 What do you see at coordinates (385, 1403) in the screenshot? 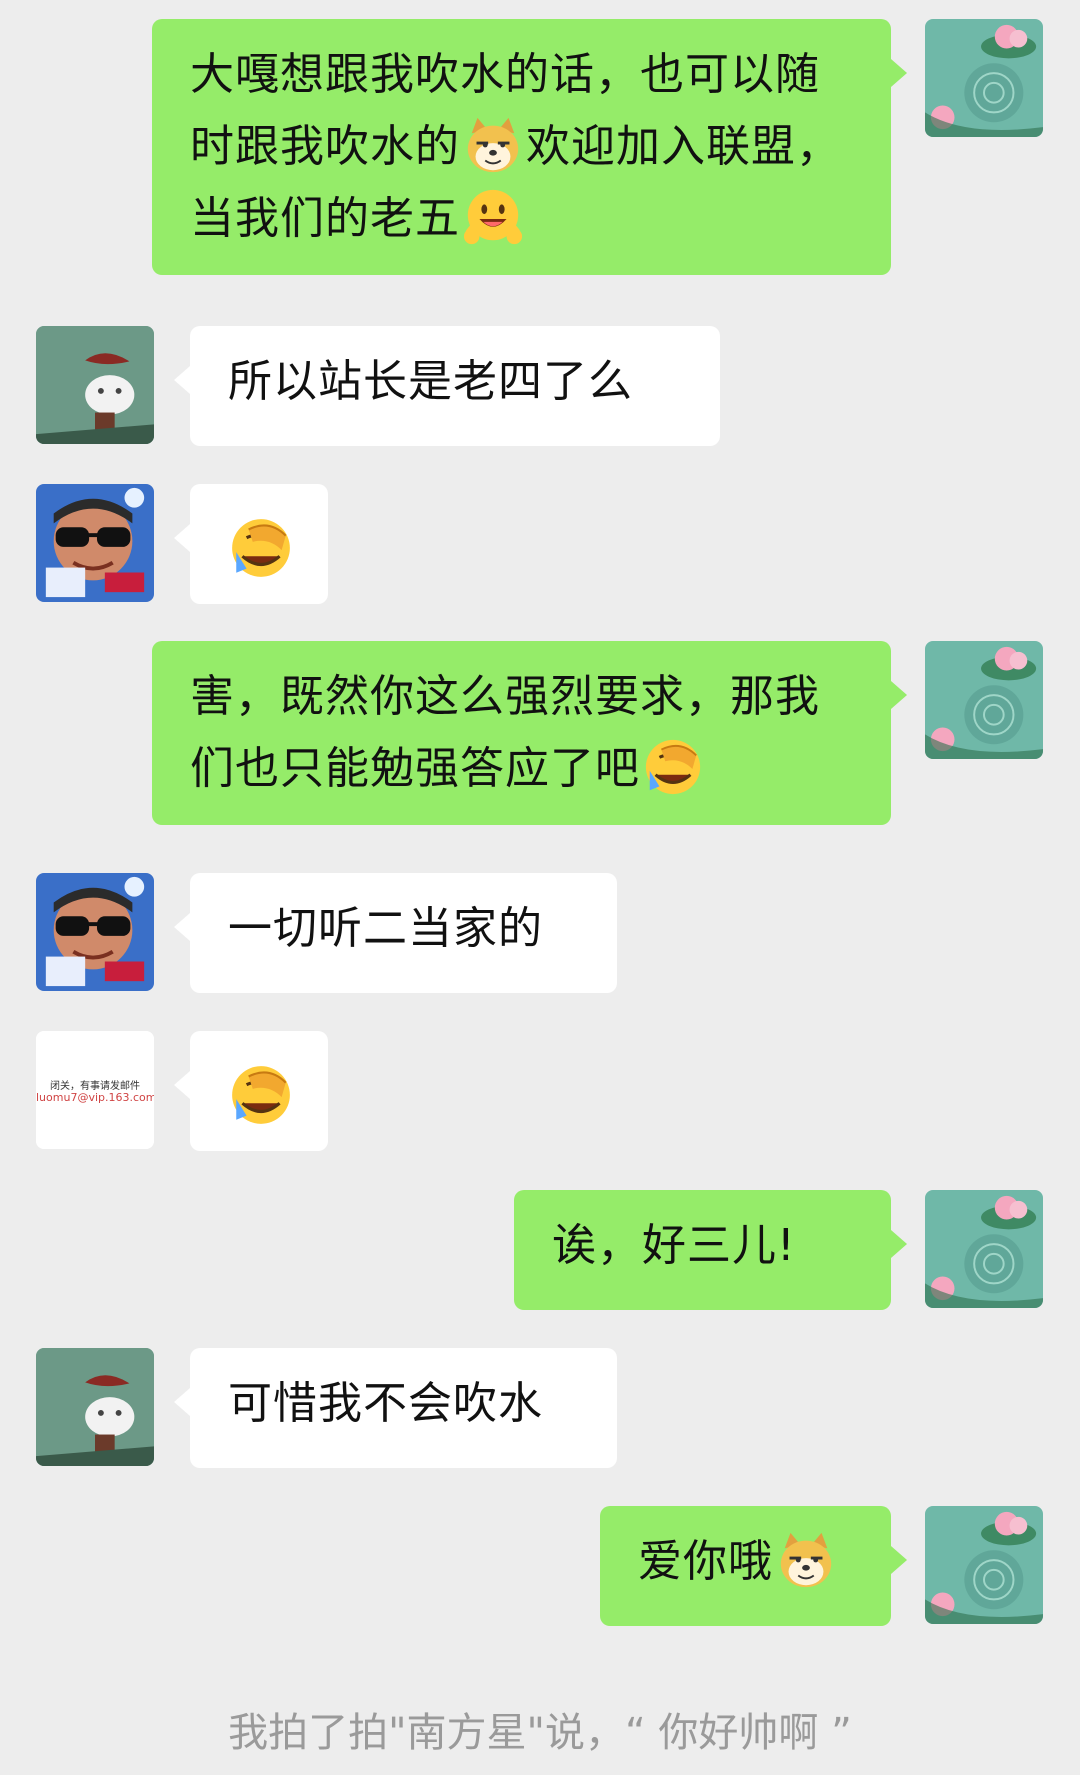
I see `message-text: 可惜我不会吹水` at bounding box center [385, 1403].